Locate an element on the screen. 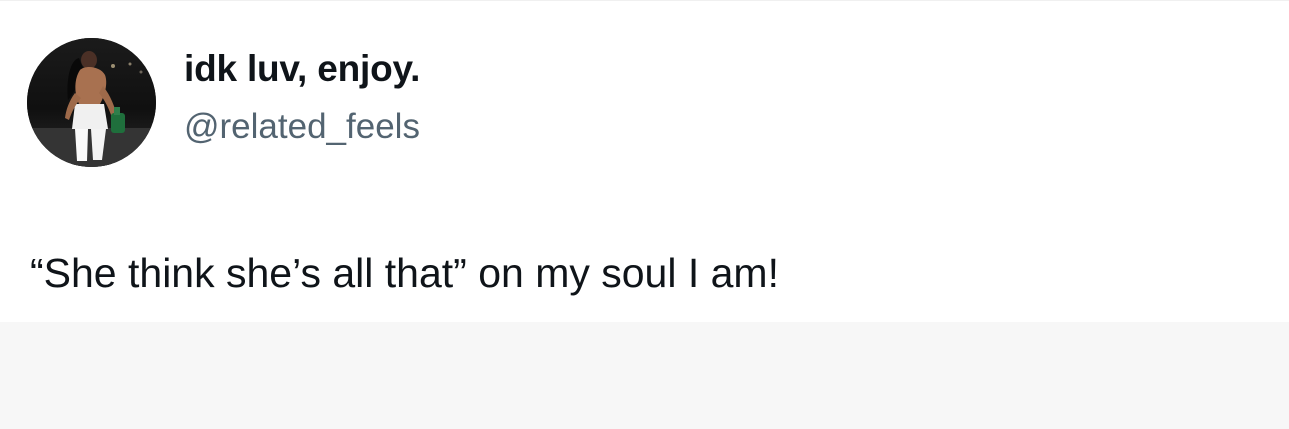 The image size is (1289, 429). profile-photo-icon is located at coordinates (91, 102).